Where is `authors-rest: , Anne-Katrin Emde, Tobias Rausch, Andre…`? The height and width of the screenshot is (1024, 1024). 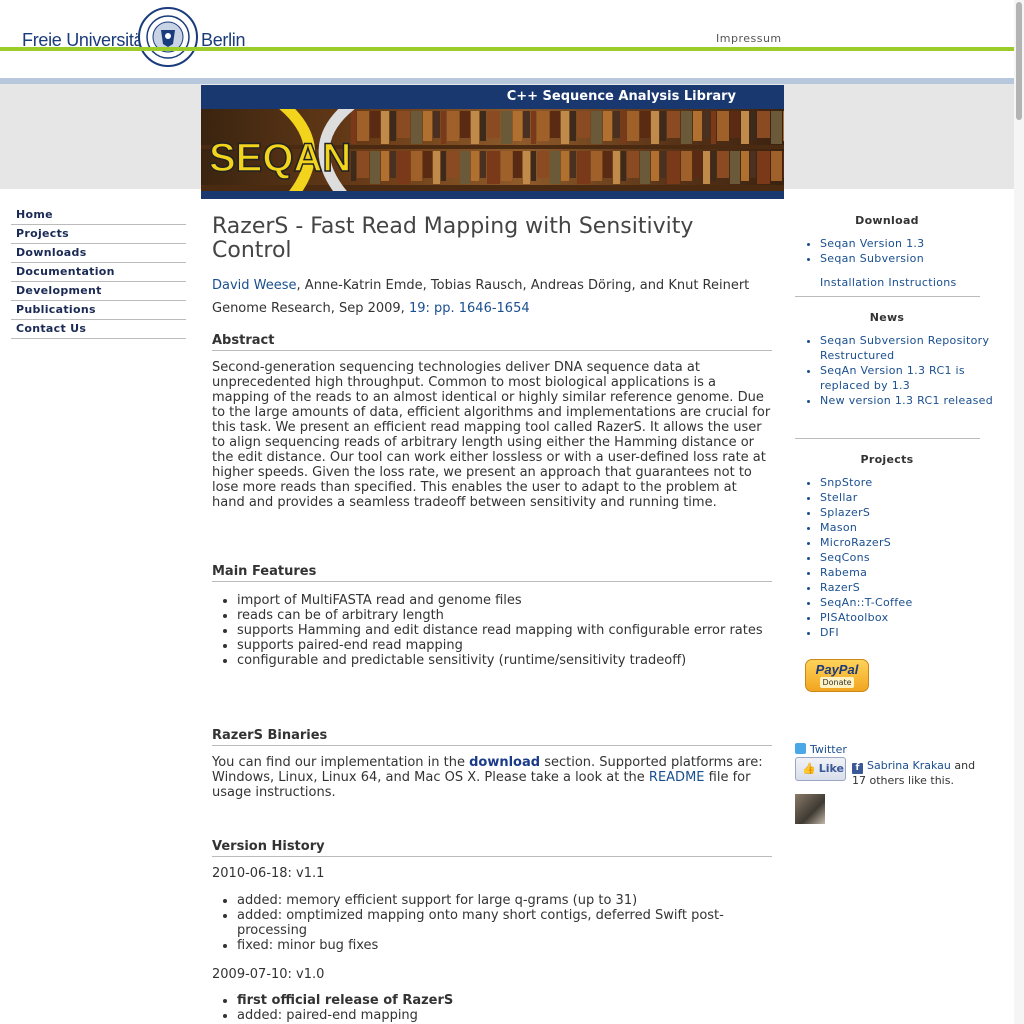
authors-rest: , Anne-Katrin Emde, Tobias Rausch, Andre… is located at coordinates (523, 285).